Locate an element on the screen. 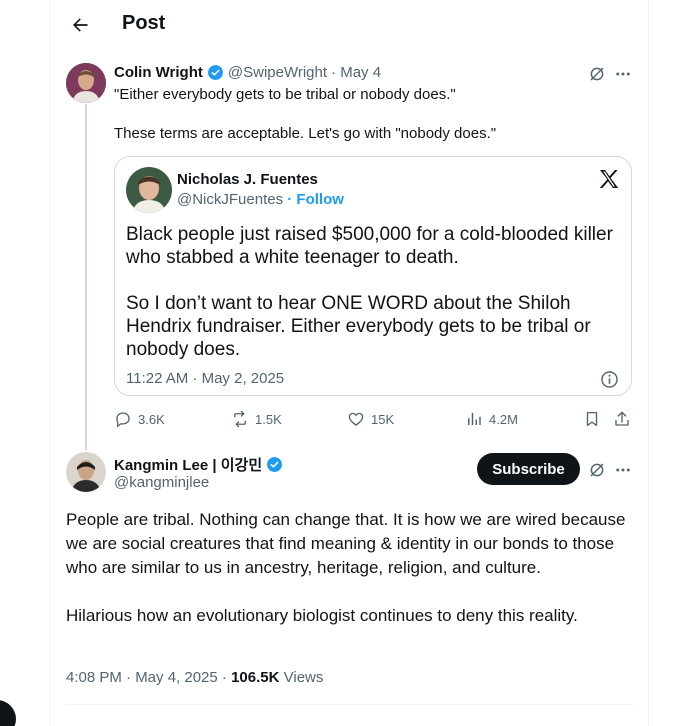 Image resolution: width=678 pixels, height=726 pixels. page-title: Post is located at coordinates (144, 23).